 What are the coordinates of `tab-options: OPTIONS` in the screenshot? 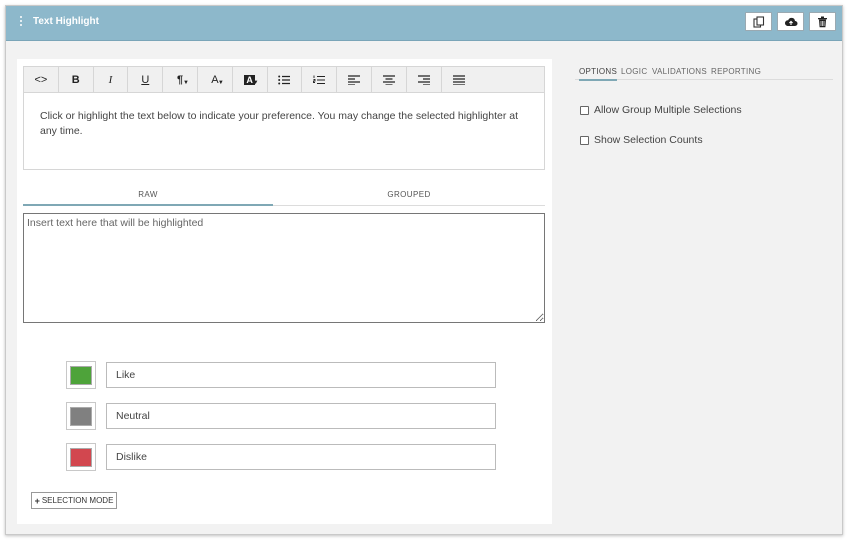 It's located at (598, 74).